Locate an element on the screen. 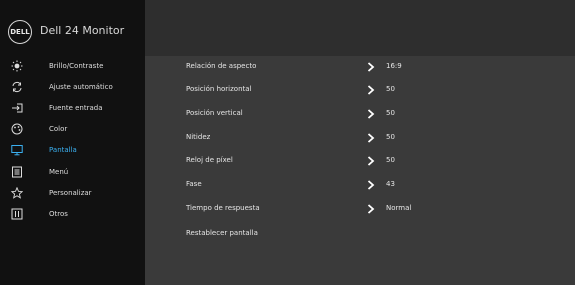 Image resolution: width=575 pixels, height=285 pixels. setting-row-posicion-vertical: Posición vertical 50 is located at coordinates (360, 114).